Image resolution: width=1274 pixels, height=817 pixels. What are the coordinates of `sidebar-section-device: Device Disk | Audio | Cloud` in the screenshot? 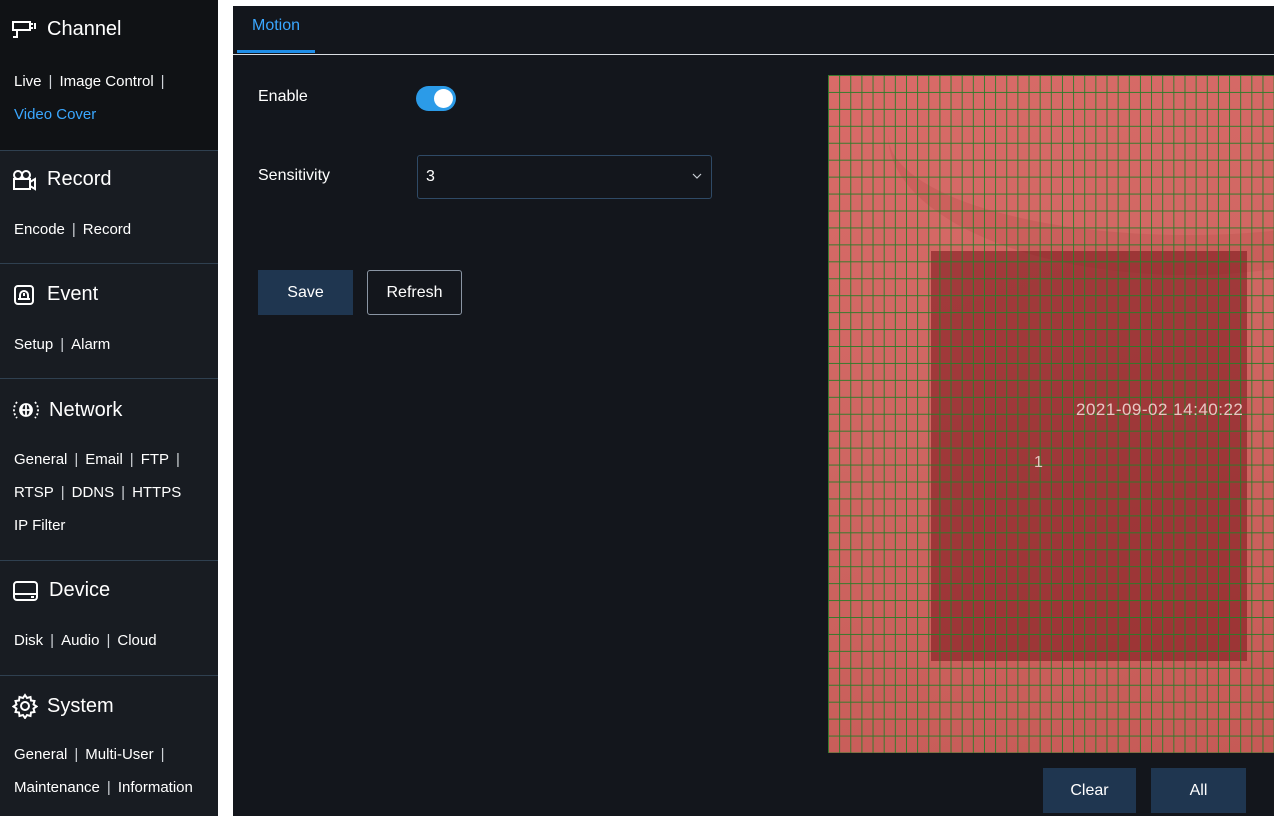 It's located at (109, 618).